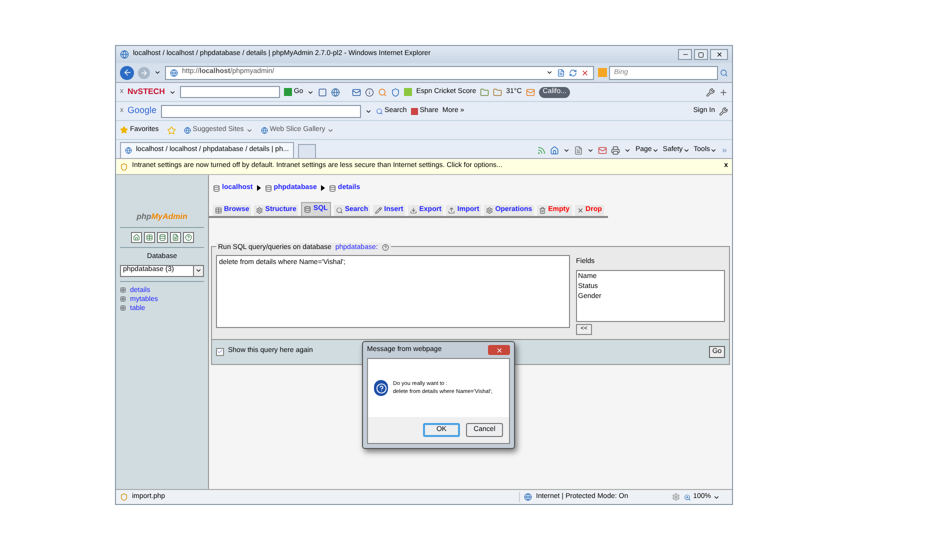 The height and width of the screenshot is (548, 939). What do you see at coordinates (573, 72) in the screenshot?
I see `refresh-icon` at bounding box center [573, 72].